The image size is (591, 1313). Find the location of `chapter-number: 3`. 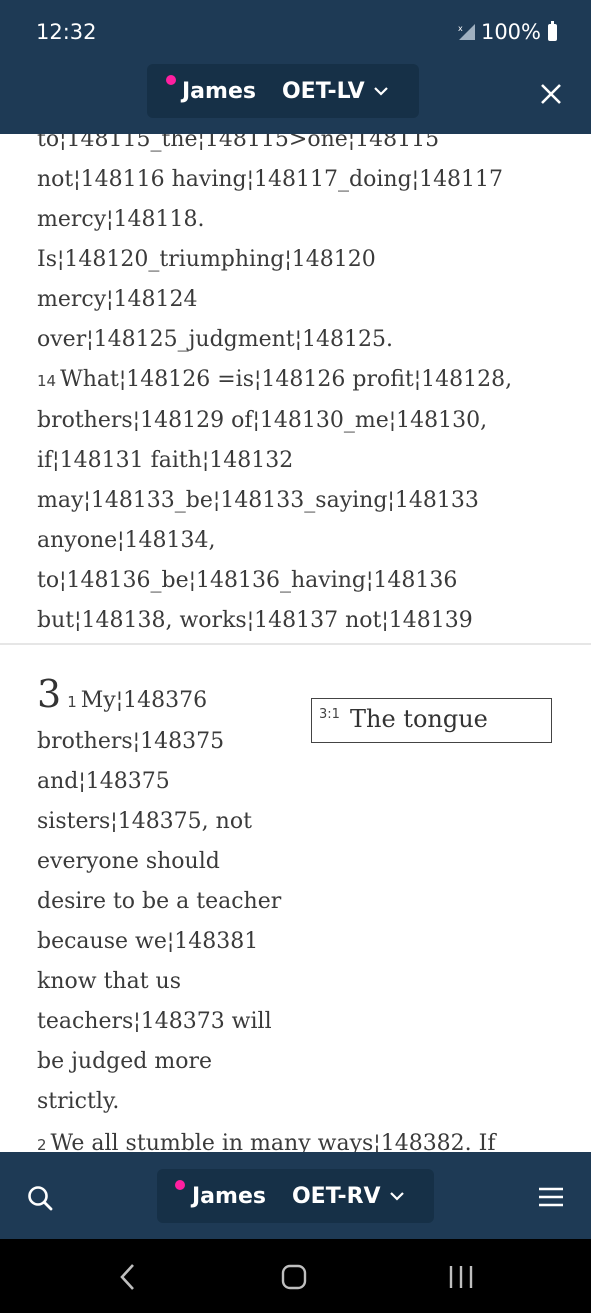

chapter-number: 3 is located at coordinates (49, 694).